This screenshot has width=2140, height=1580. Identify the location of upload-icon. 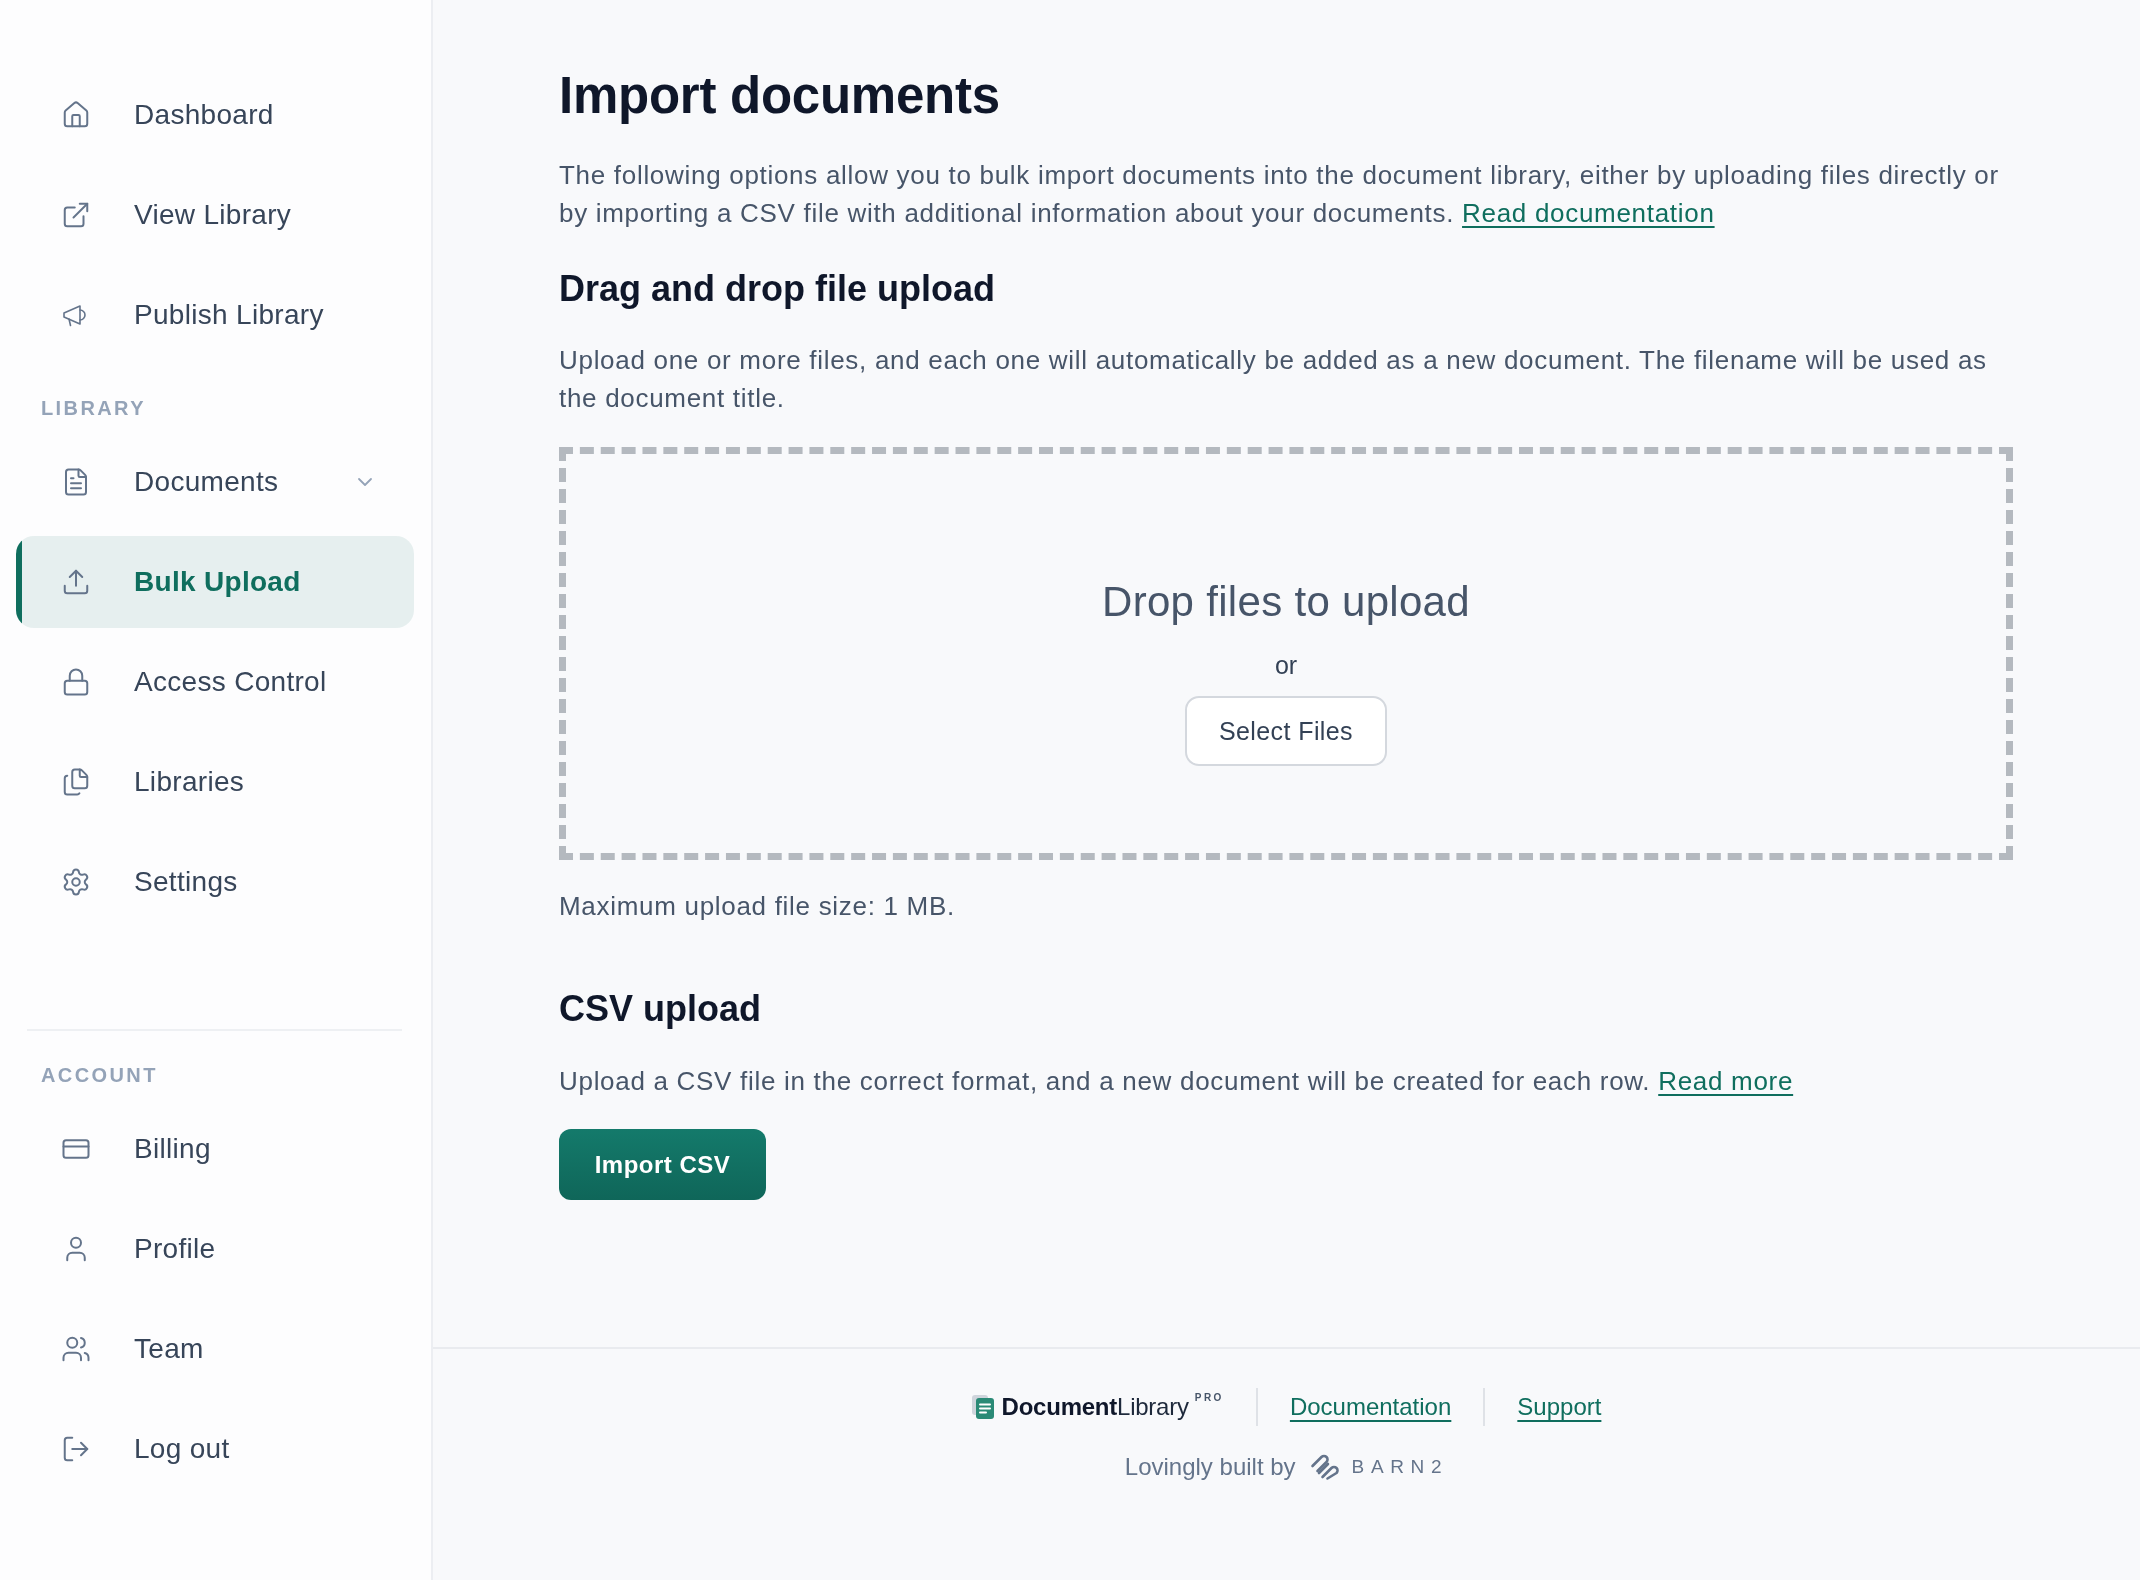
(76, 582).